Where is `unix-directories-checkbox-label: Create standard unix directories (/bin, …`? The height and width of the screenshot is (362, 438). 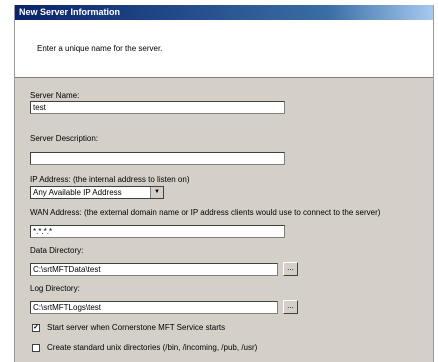
unix-directories-checkbox-label: Create standard unix directories (/bin, … is located at coordinates (152, 347).